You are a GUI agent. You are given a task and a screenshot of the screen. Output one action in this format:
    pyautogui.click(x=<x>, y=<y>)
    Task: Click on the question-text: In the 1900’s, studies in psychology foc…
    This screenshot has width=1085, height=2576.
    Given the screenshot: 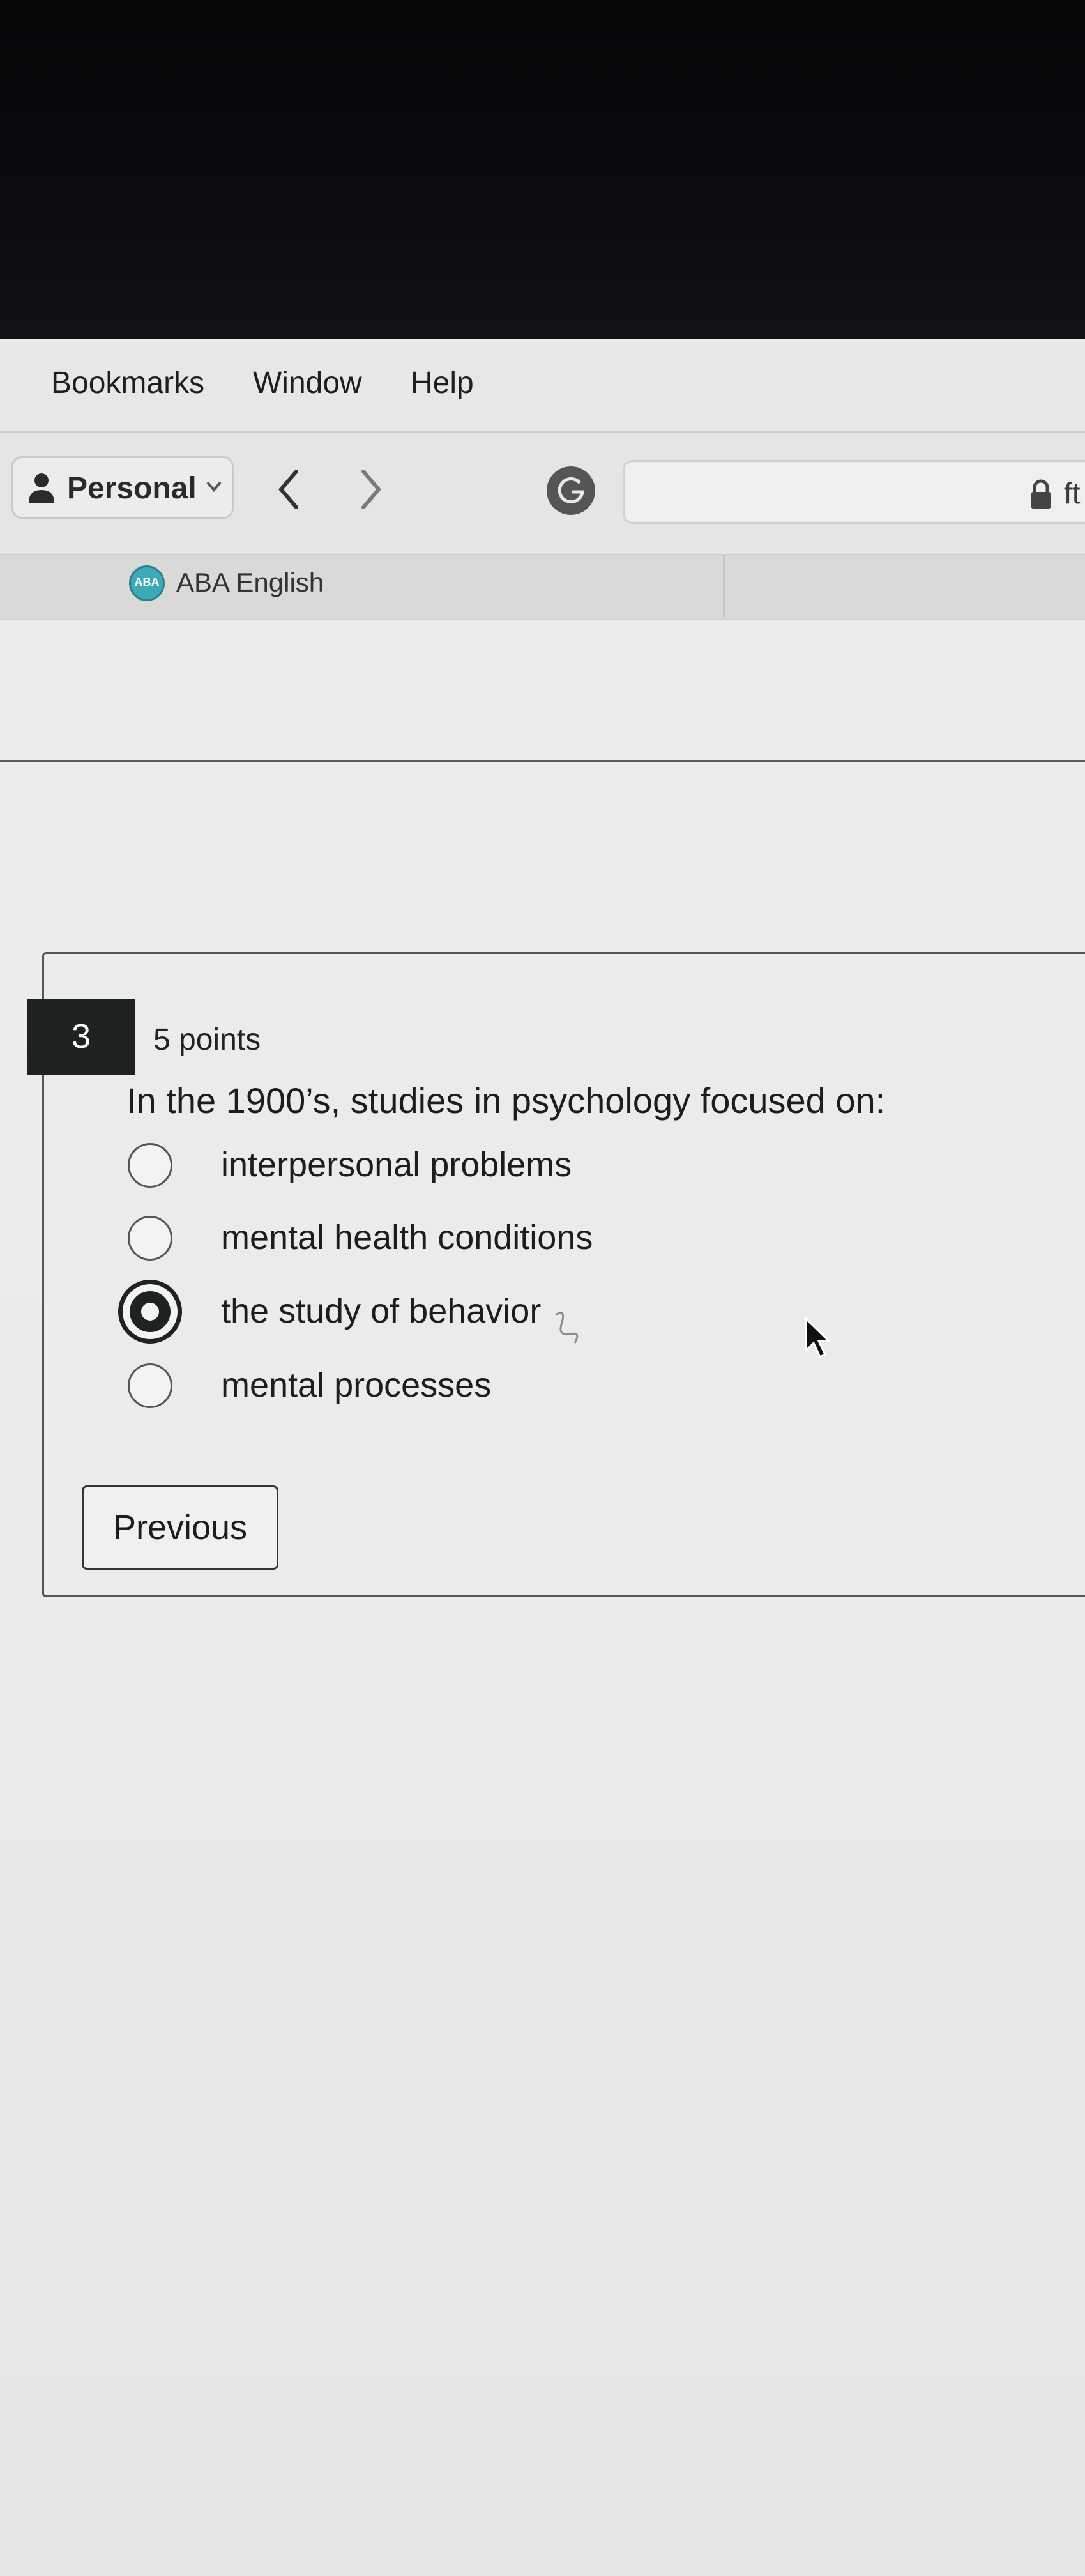 What is the action you would take?
    pyautogui.click(x=506, y=1100)
    